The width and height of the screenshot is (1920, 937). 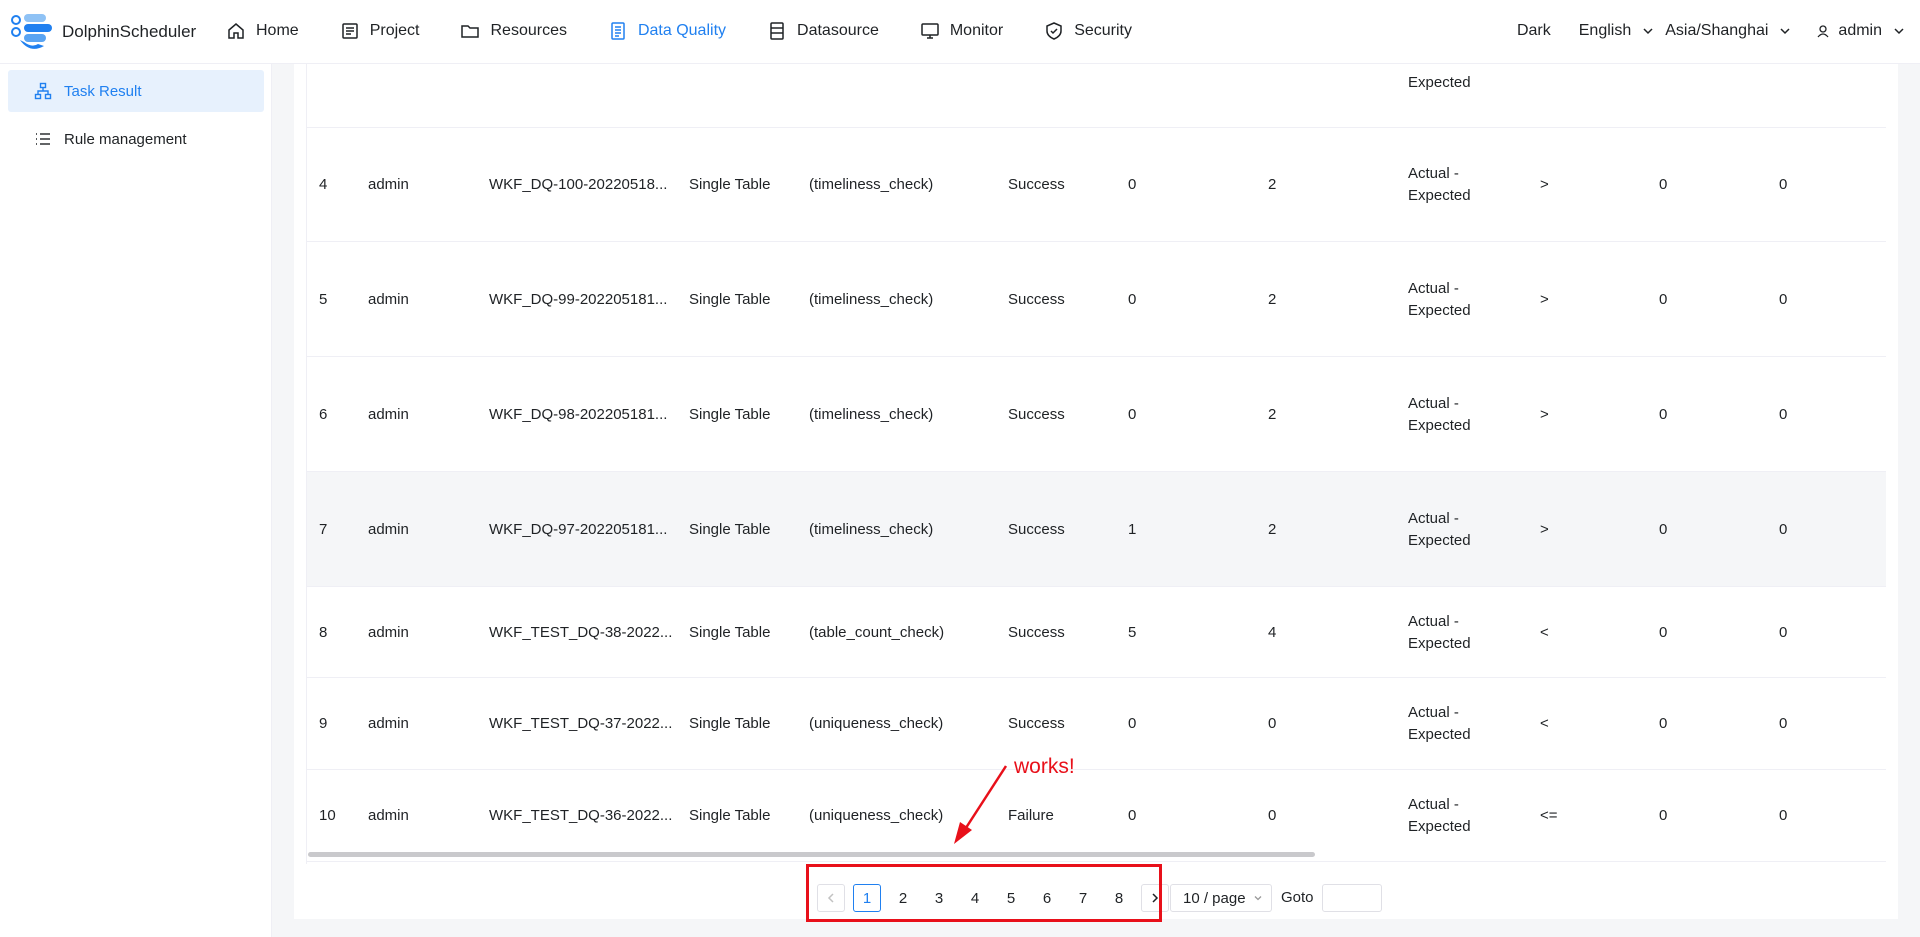 I want to click on nav-security: Security, so click(x=1097, y=31).